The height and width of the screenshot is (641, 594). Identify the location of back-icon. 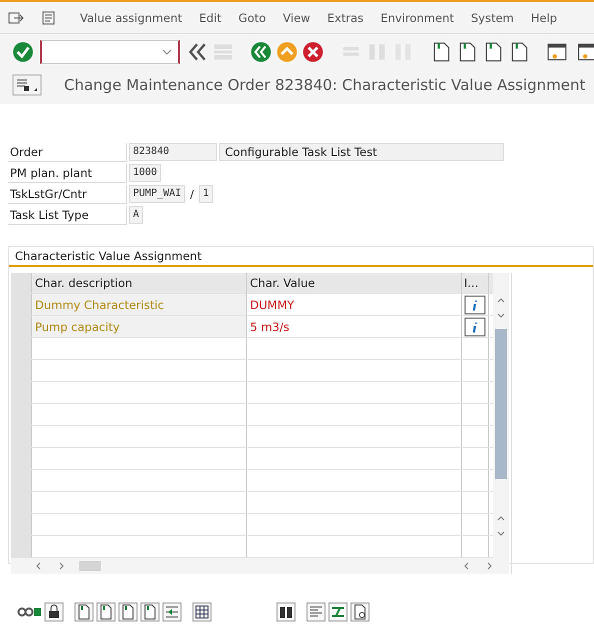
(261, 52).